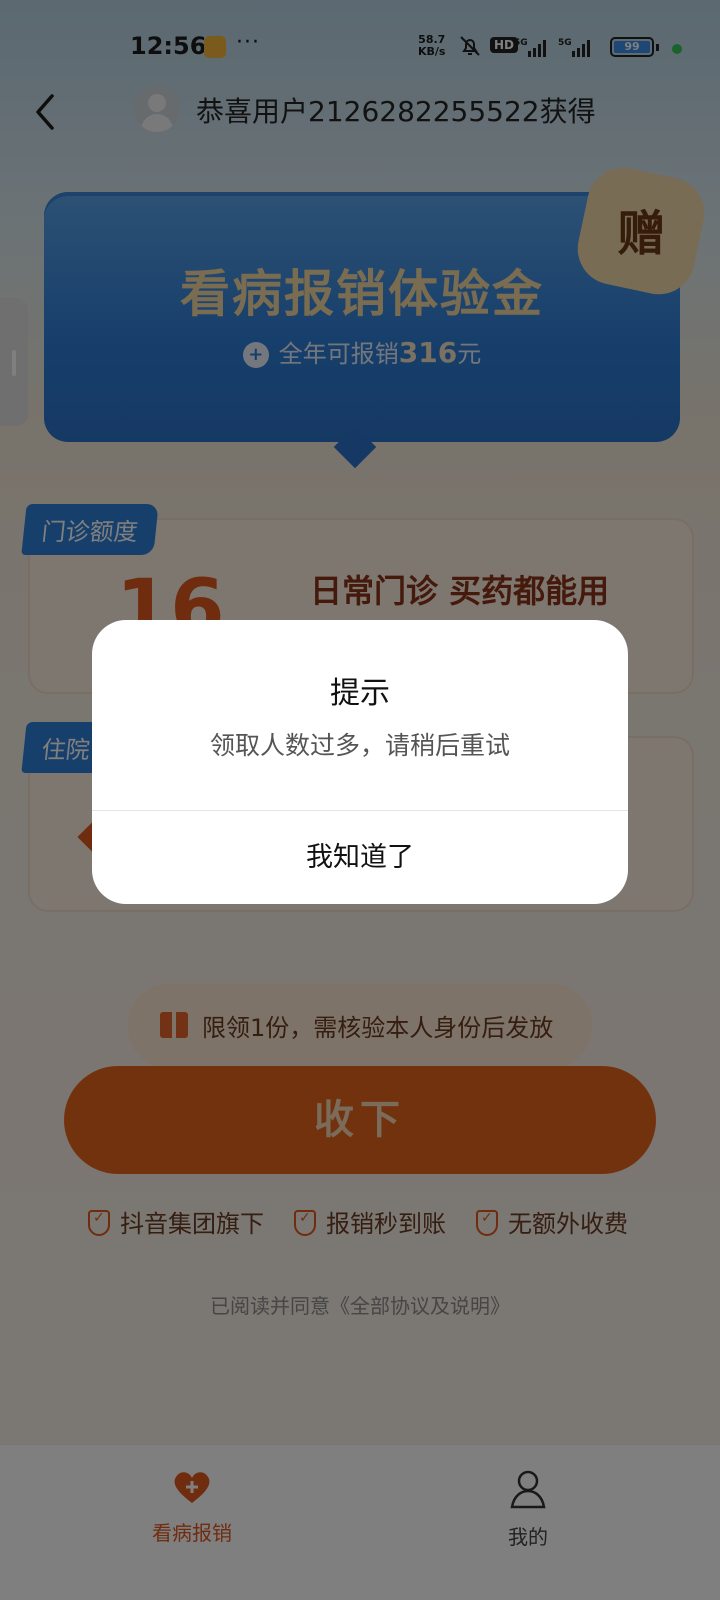 This screenshot has width=720, height=1600. Describe the element at coordinates (360, 762) in the screenshot. I see `alert-dialog: 提示 领取人数过多，请稍后重试 我知道了` at that location.